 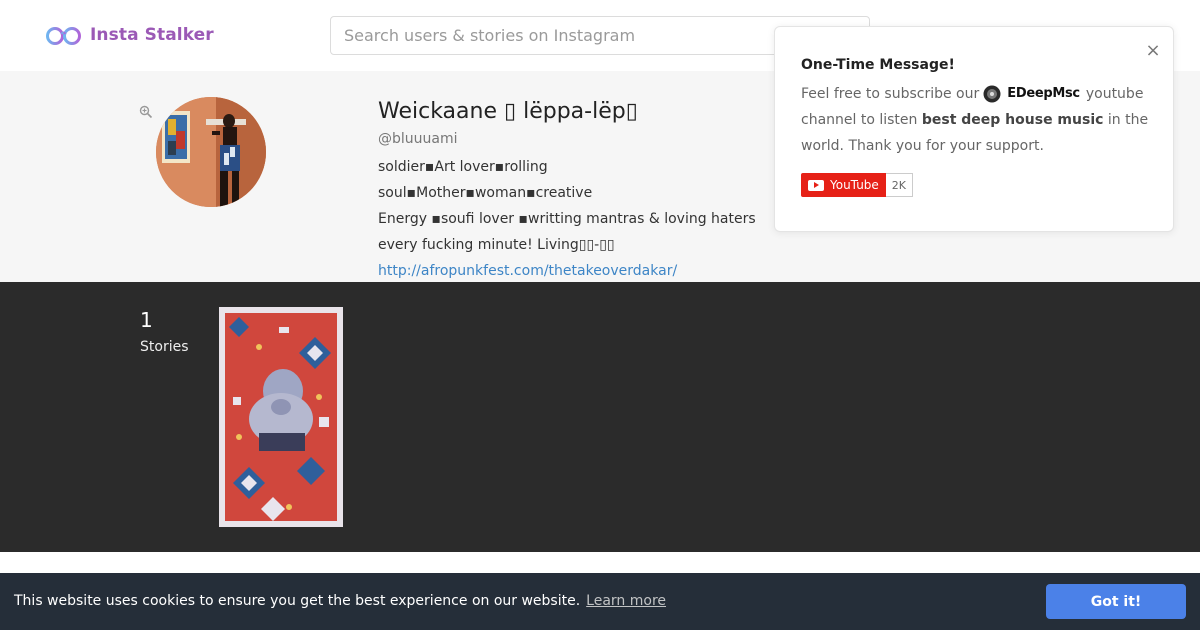 I want to click on channel-logo-icon, so click(x=992, y=94).